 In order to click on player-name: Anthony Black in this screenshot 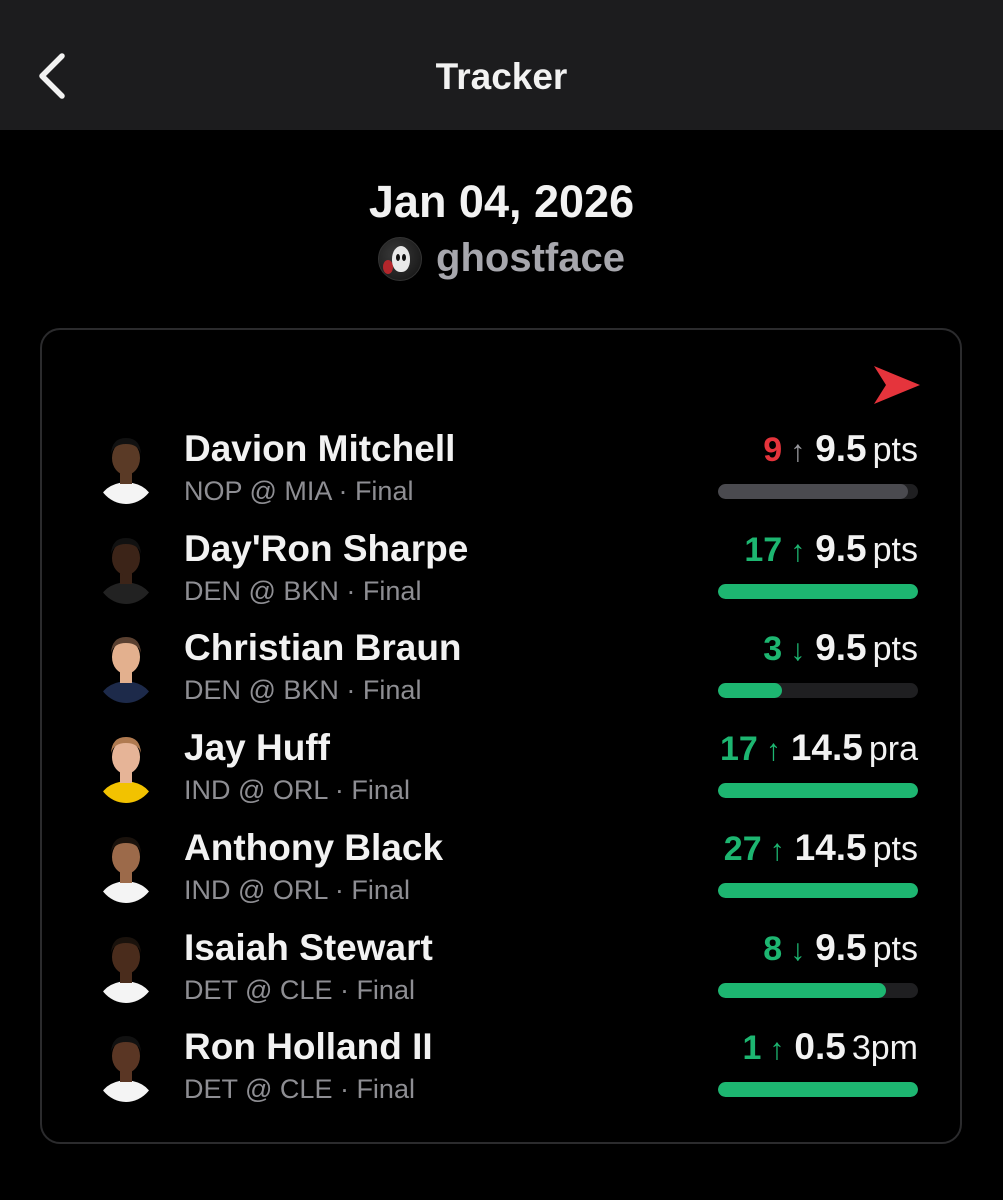, I will do `click(314, 847)`.